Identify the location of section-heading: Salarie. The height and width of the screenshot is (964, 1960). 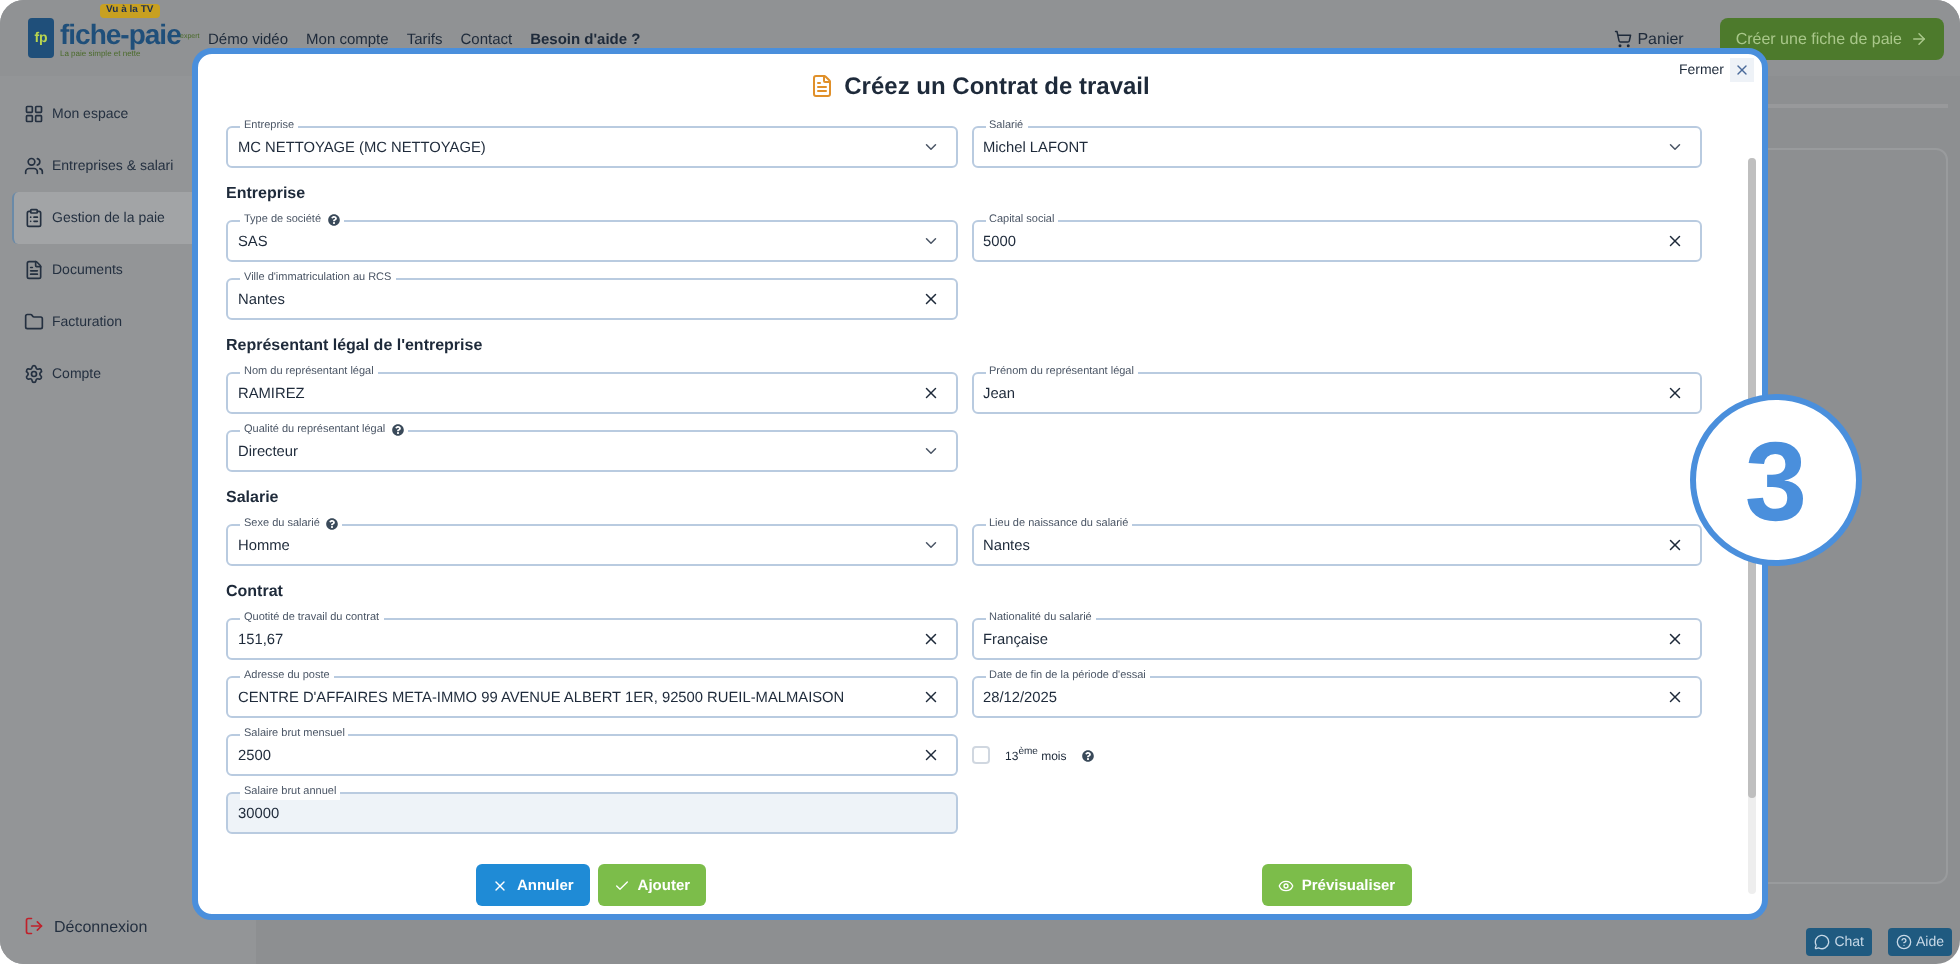
(253, 499).